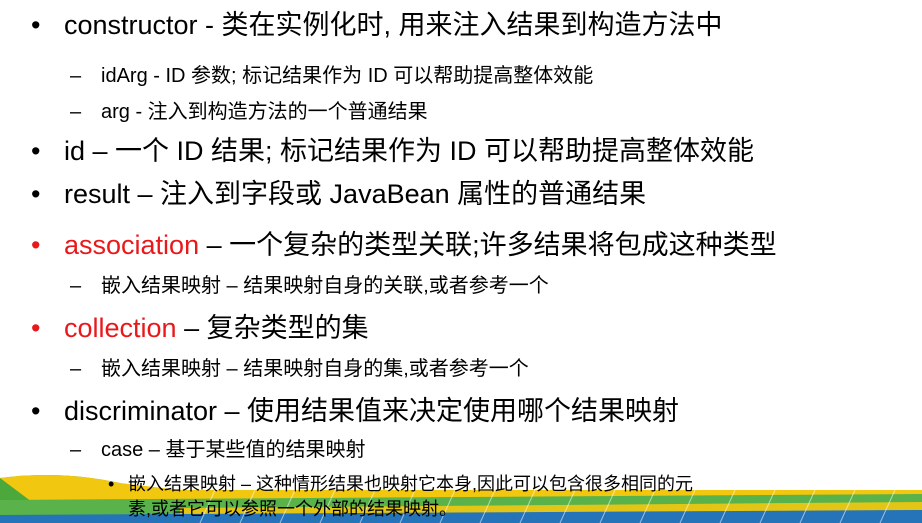 This screenshot has height=523, width=922. Describe the element at coordinates (132, 245) in the screenshot. I see `bullet-keyword: association` at that location.